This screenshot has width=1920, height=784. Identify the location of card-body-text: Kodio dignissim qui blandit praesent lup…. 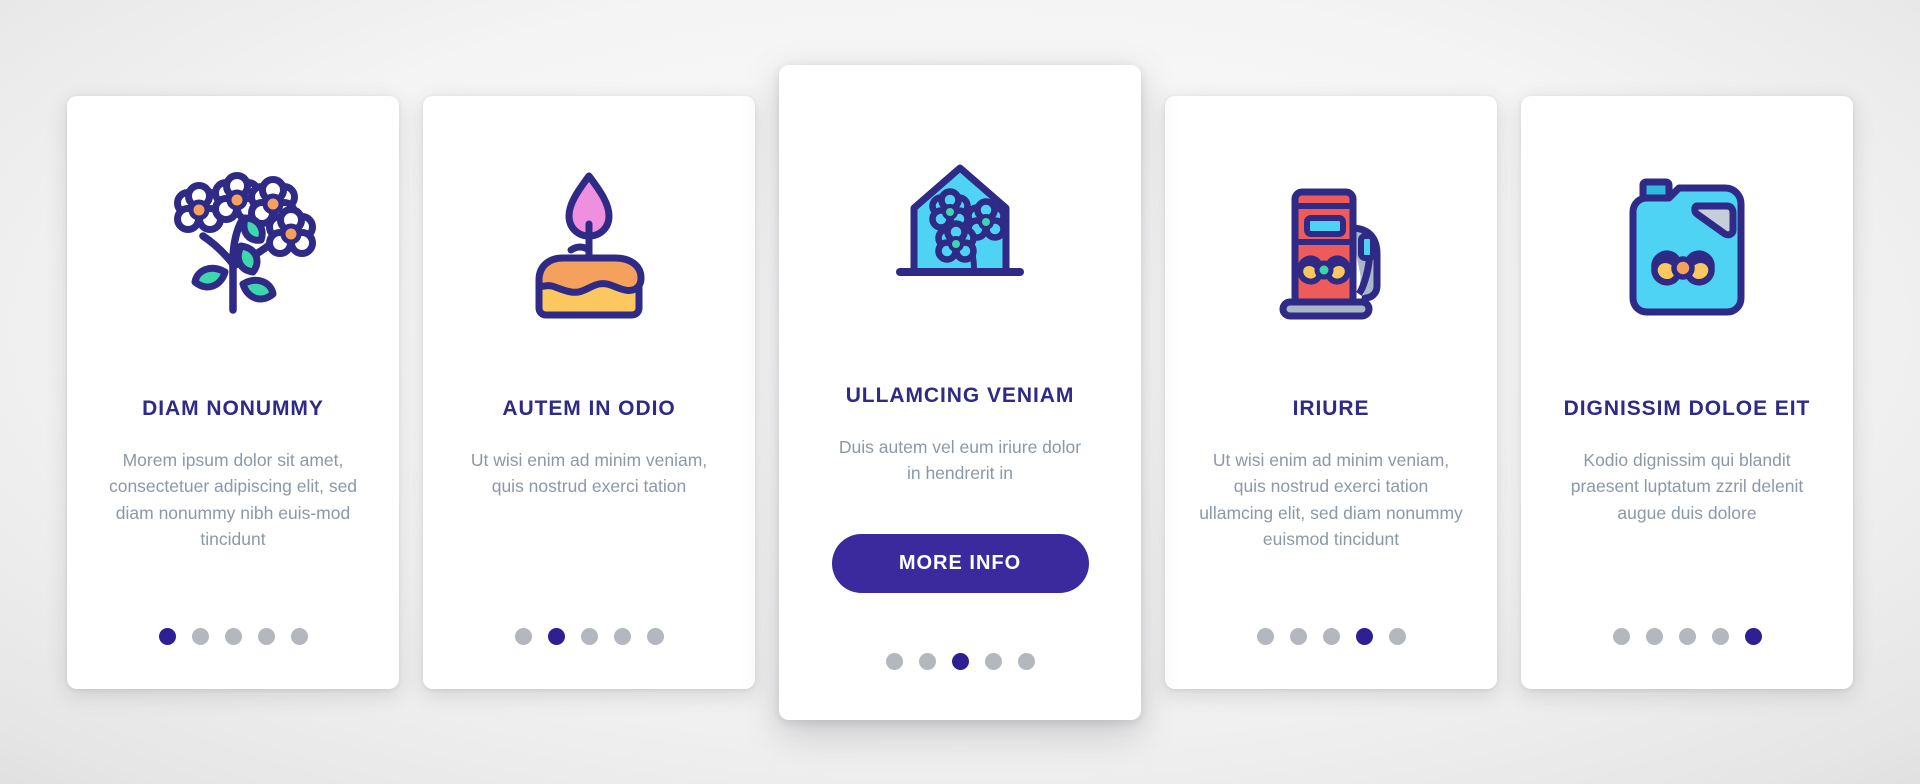
(1687, 486).